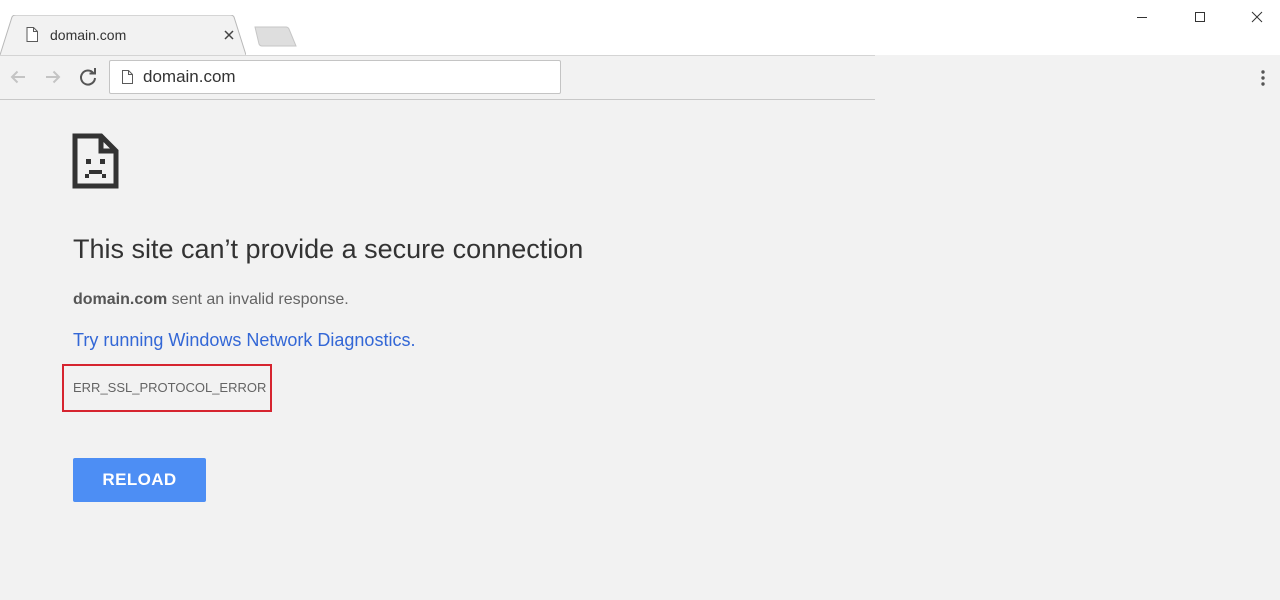  I want to click on back-arrow-icon, so click(17, 77).